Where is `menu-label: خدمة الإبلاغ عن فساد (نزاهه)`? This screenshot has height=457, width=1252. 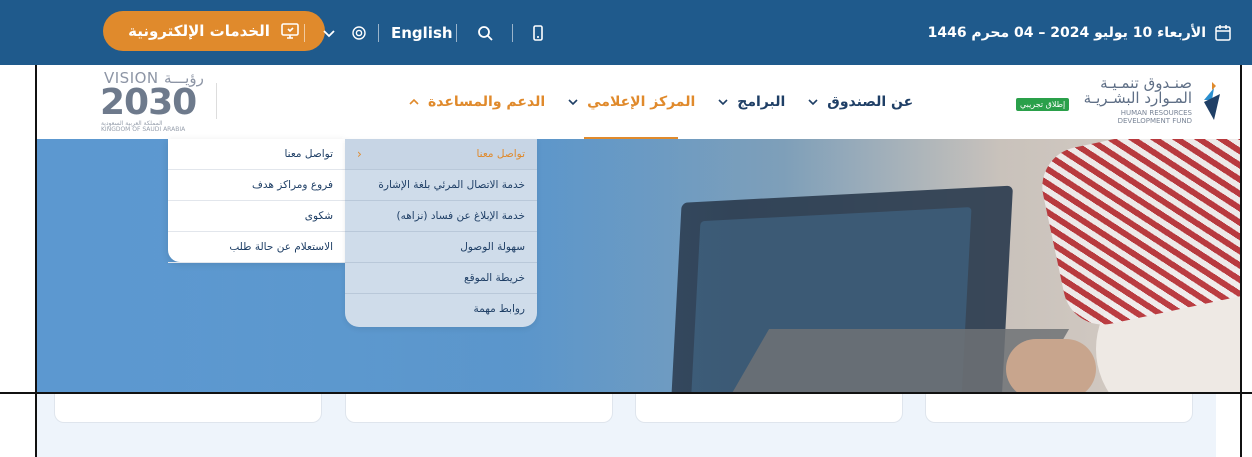 menu-label: خدمة الإبلاغ عن فساد (نزاهه) is located at coordinates (460, 216).